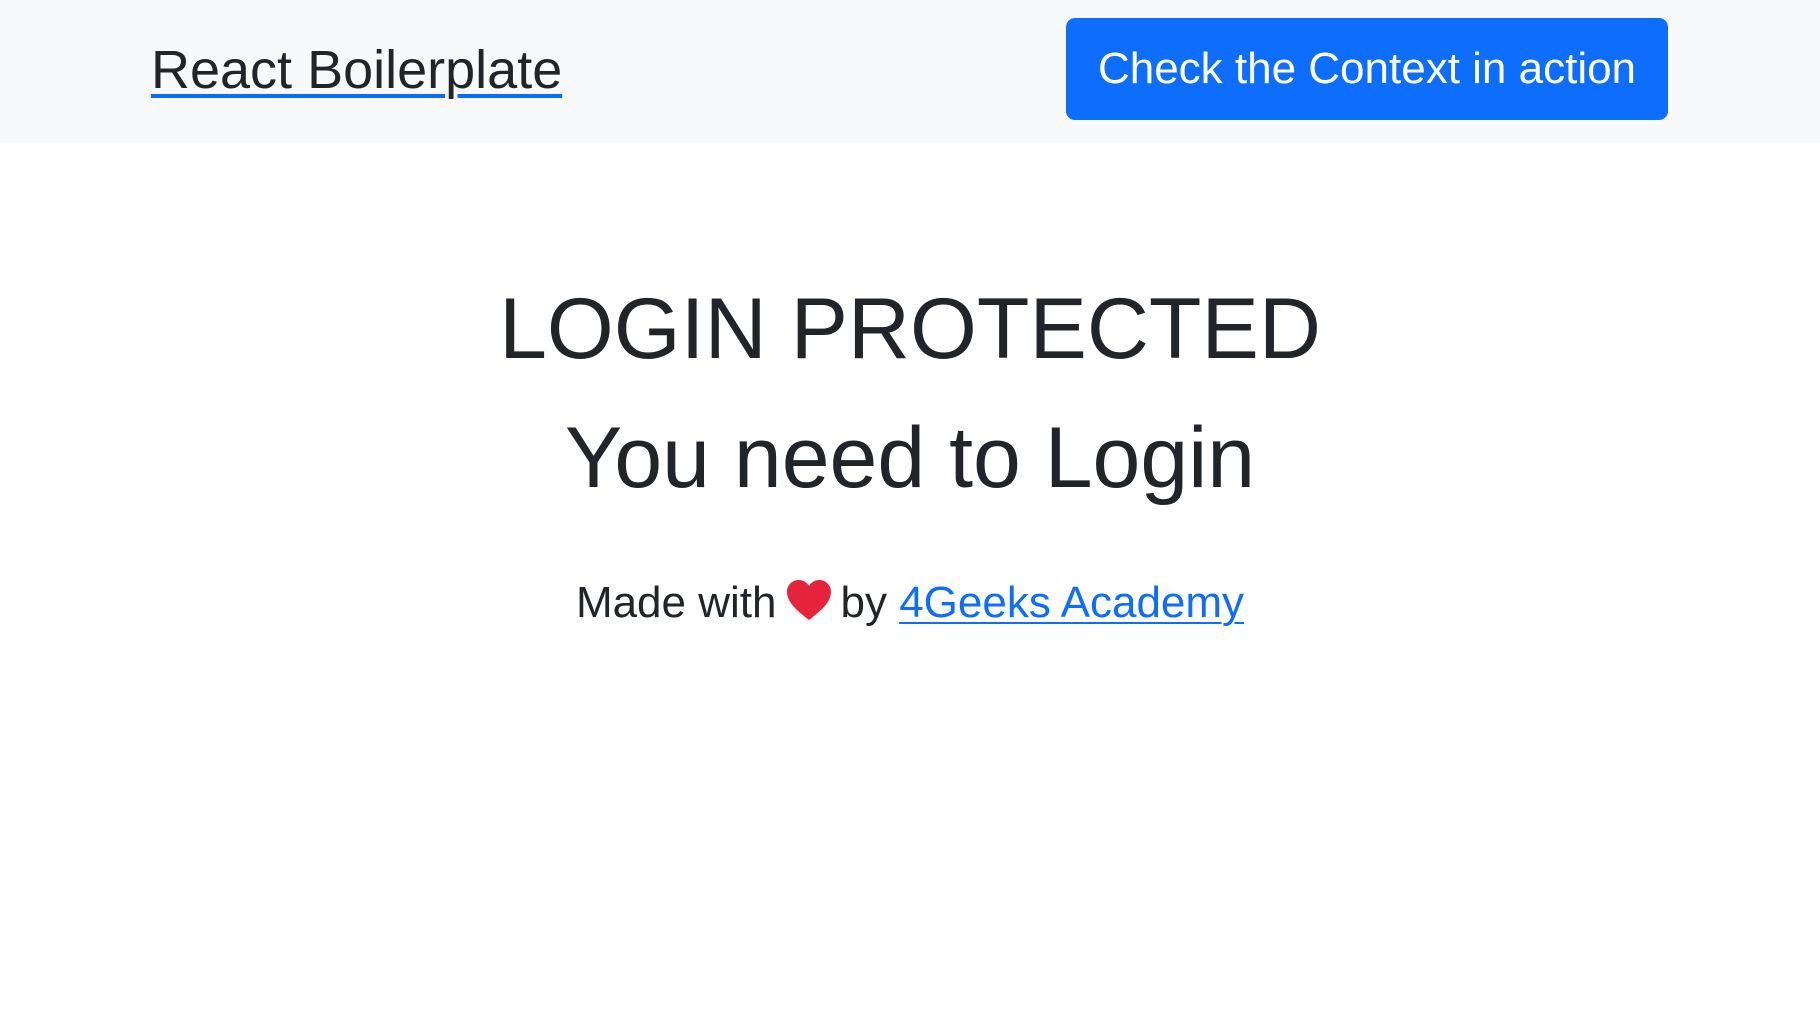 This screenshot has height=1032, width=1820. I want to click on login-required-message: You need to Login, so click(910, 458).